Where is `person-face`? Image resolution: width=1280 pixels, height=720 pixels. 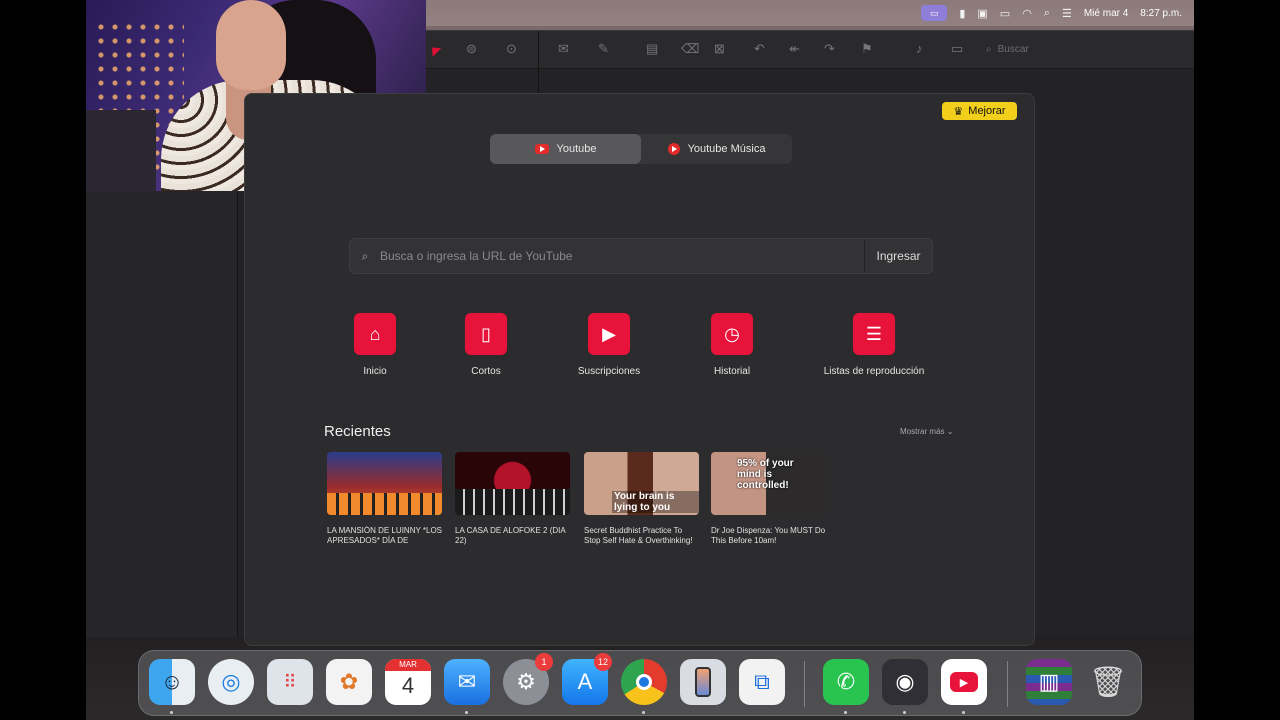 person-face is located at coordinates (251, 45).